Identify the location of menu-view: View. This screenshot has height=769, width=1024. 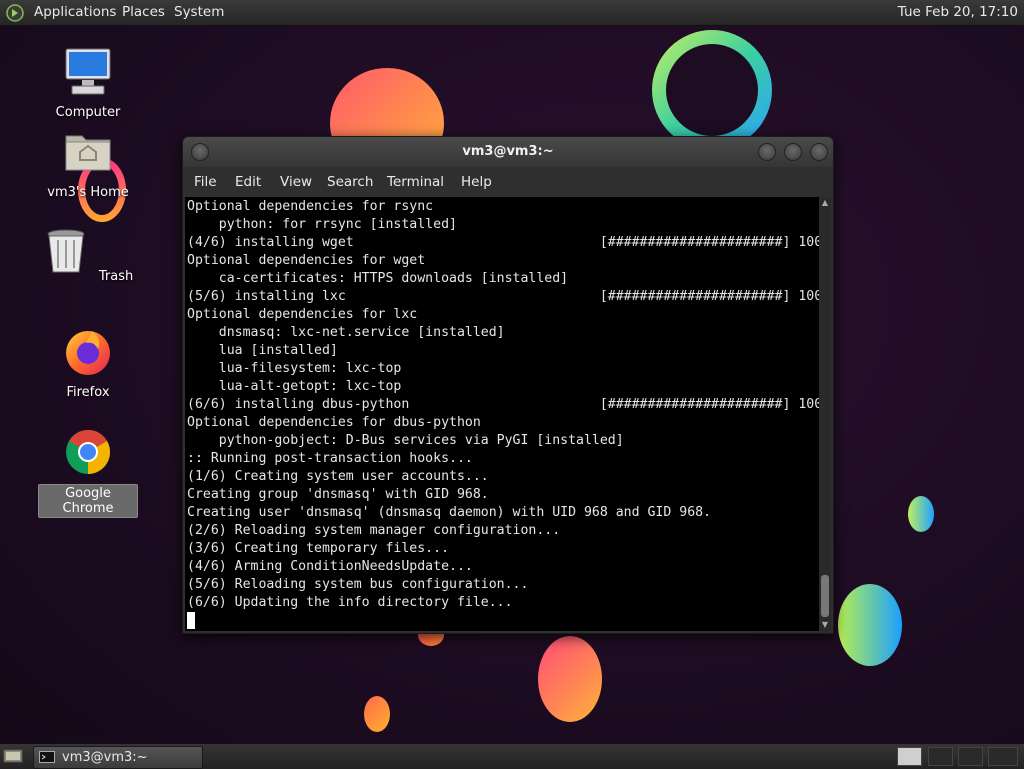
(296, 182).